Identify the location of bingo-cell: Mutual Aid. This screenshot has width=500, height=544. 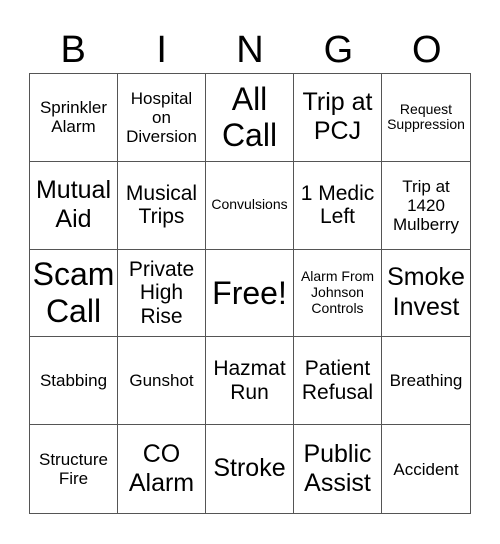
(74, 205).